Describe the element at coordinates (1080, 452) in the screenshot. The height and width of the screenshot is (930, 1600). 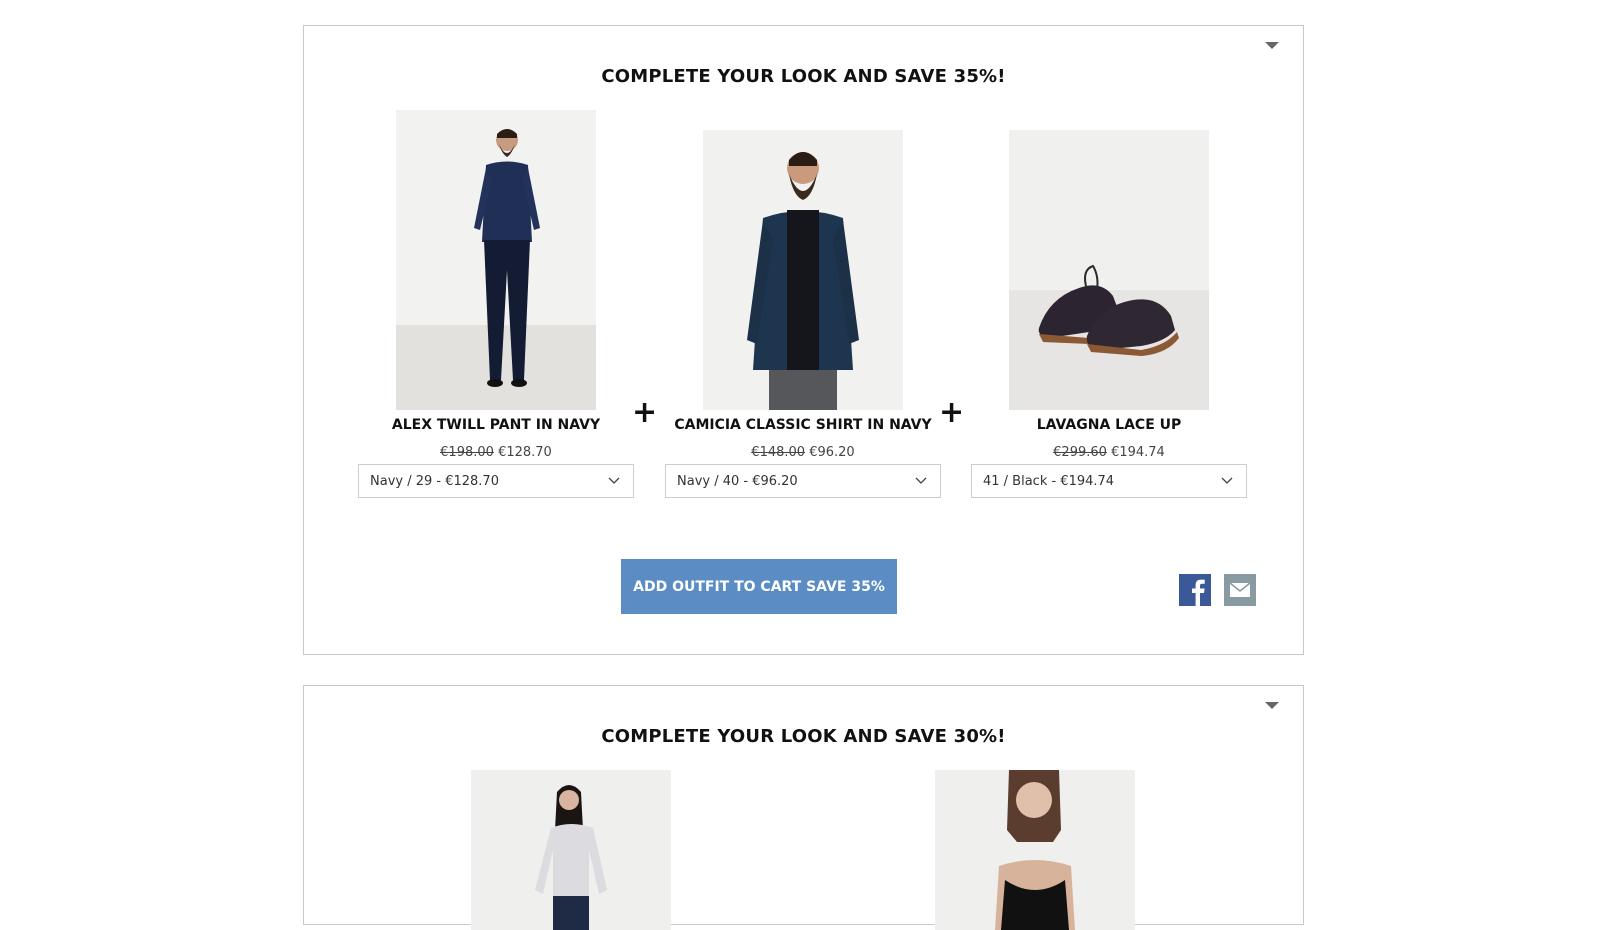
I see `original-price: €299.60` at that location.